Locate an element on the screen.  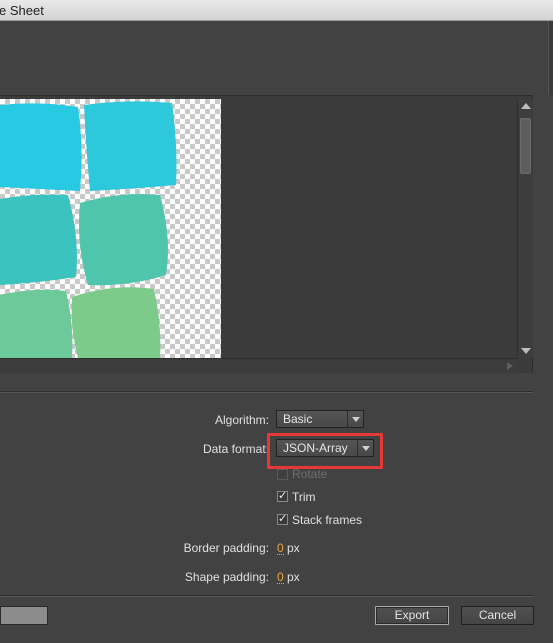
export-button: Export is located at coordinates (412, 615).